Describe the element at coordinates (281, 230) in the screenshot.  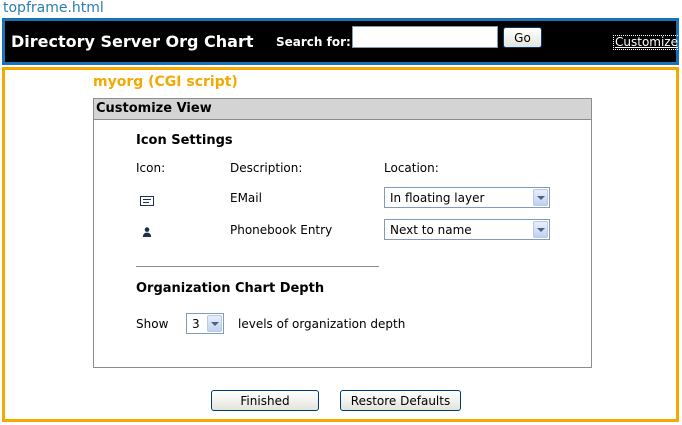
I see `phonebook-description: Phonebook Entry` at that location.